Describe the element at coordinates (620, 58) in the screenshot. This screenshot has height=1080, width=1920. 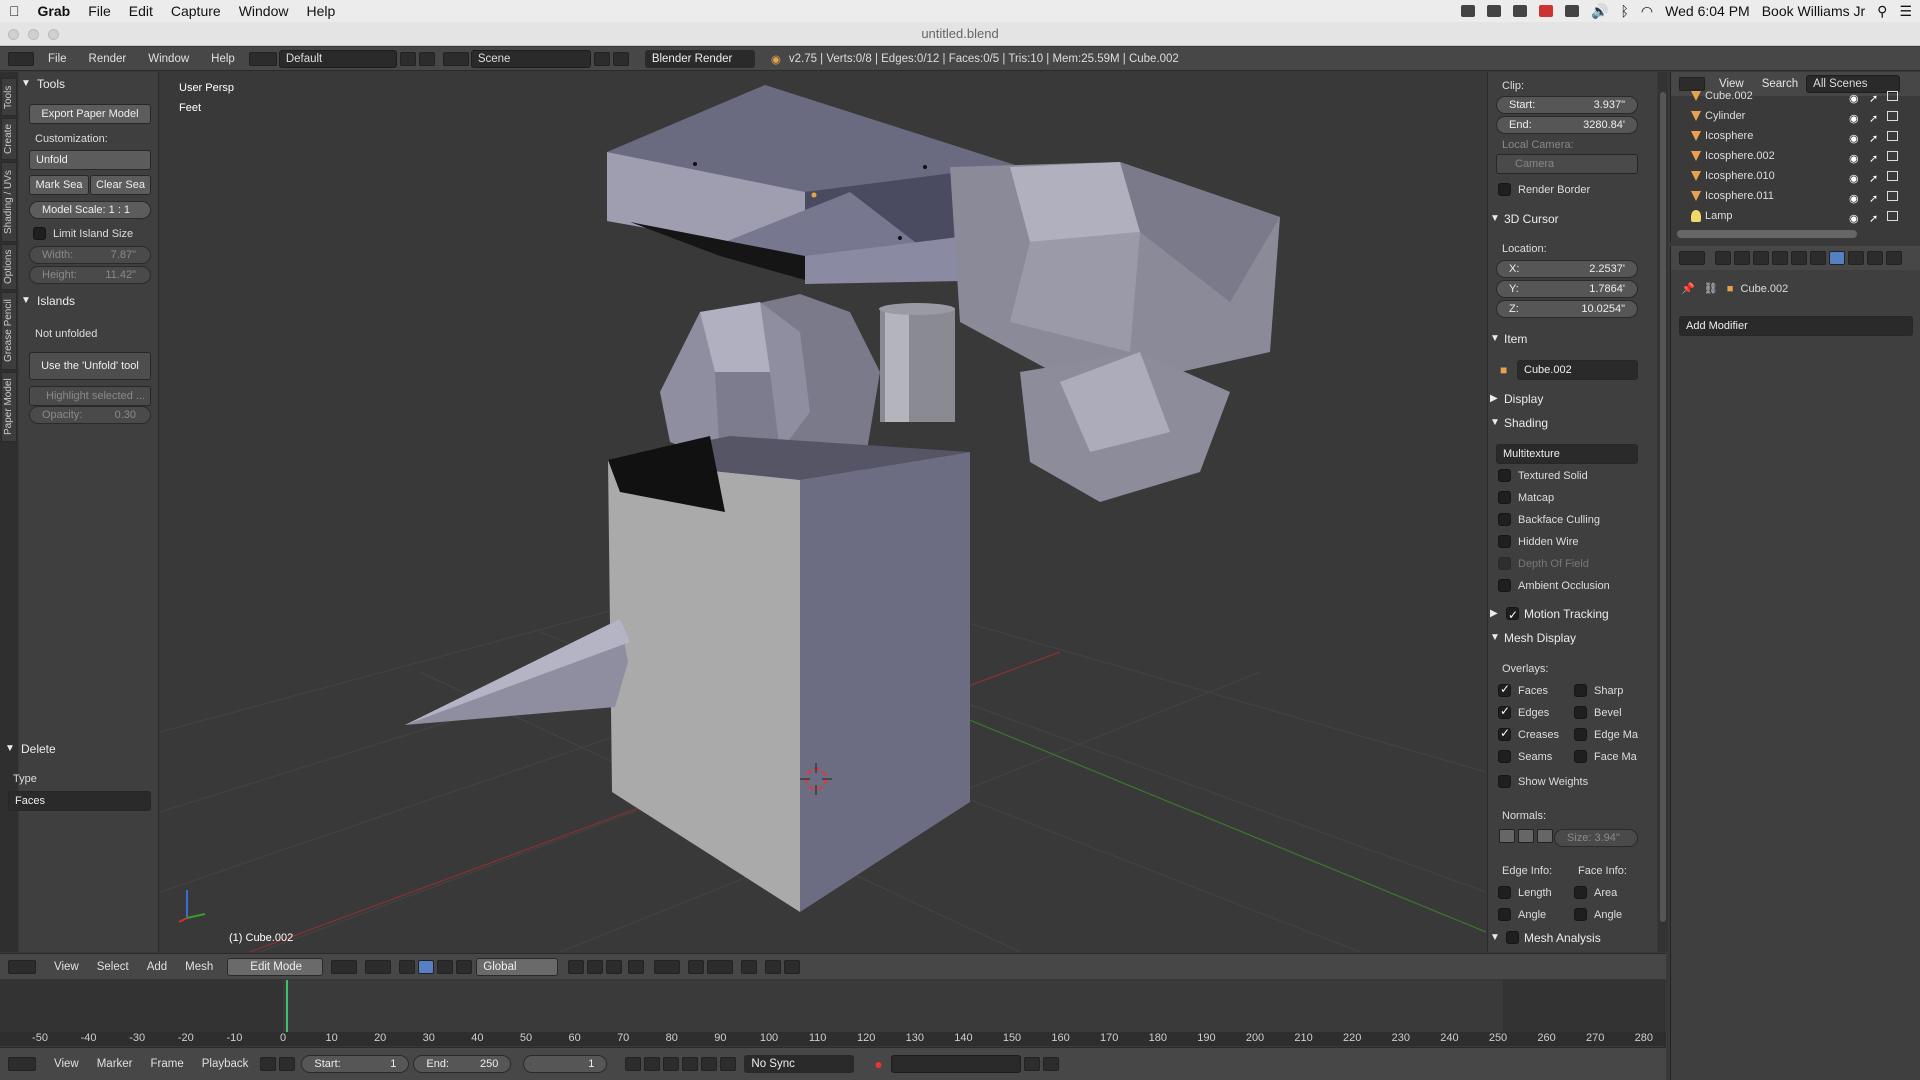
I see `remove-scene-icon` at that location.